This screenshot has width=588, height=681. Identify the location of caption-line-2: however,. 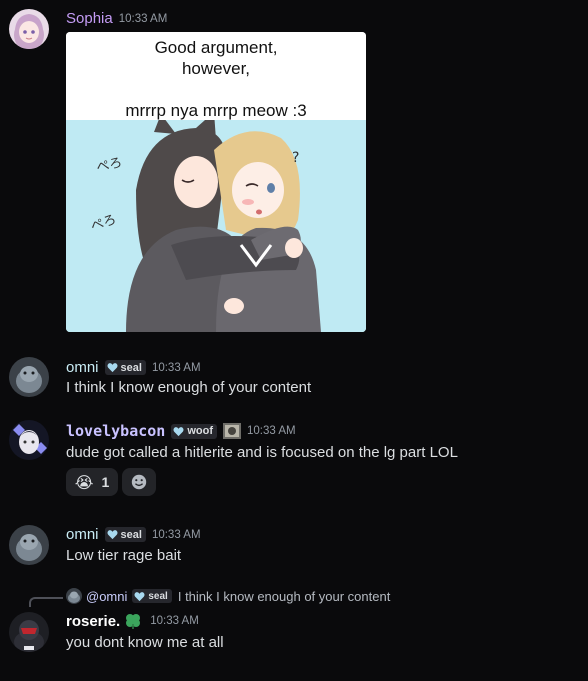
(216, 68).